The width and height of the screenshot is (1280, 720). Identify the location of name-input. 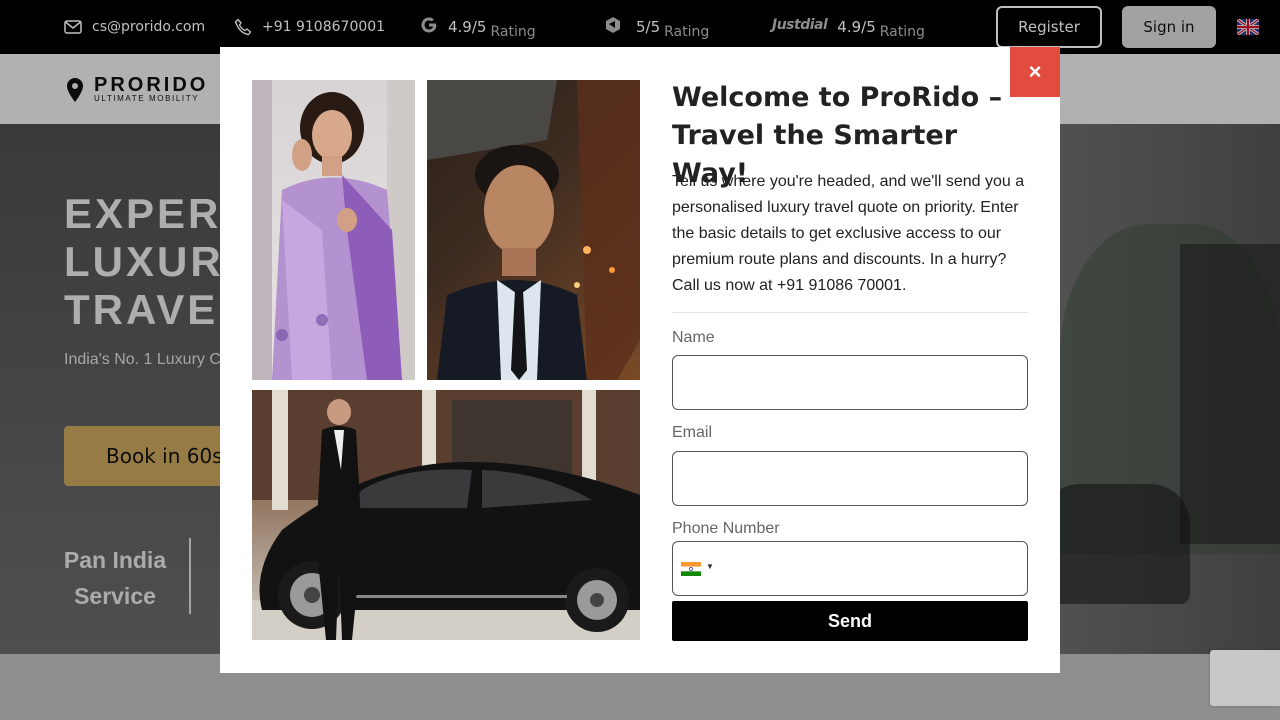
(850, 382).